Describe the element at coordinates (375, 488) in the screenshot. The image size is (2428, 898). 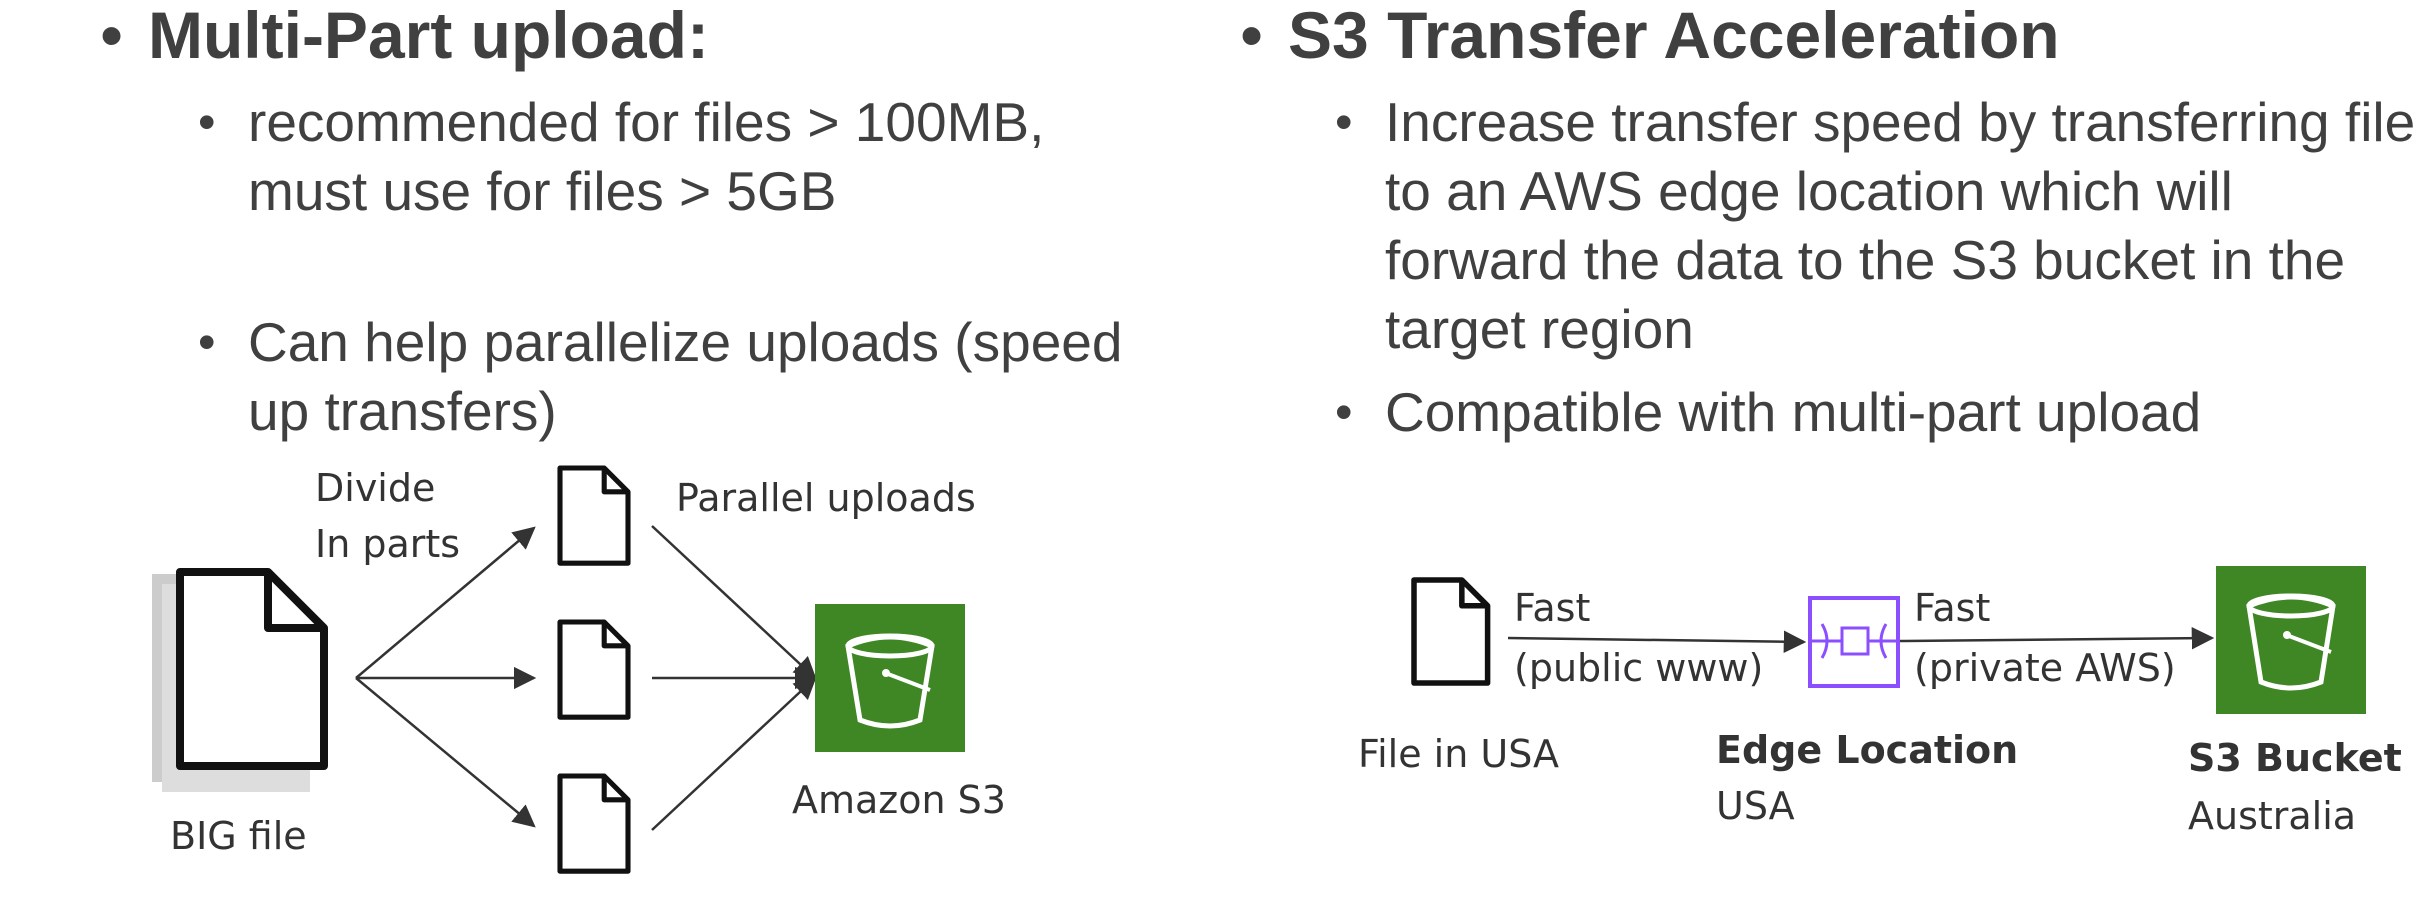
I see `divide-label: Divide` at that location.